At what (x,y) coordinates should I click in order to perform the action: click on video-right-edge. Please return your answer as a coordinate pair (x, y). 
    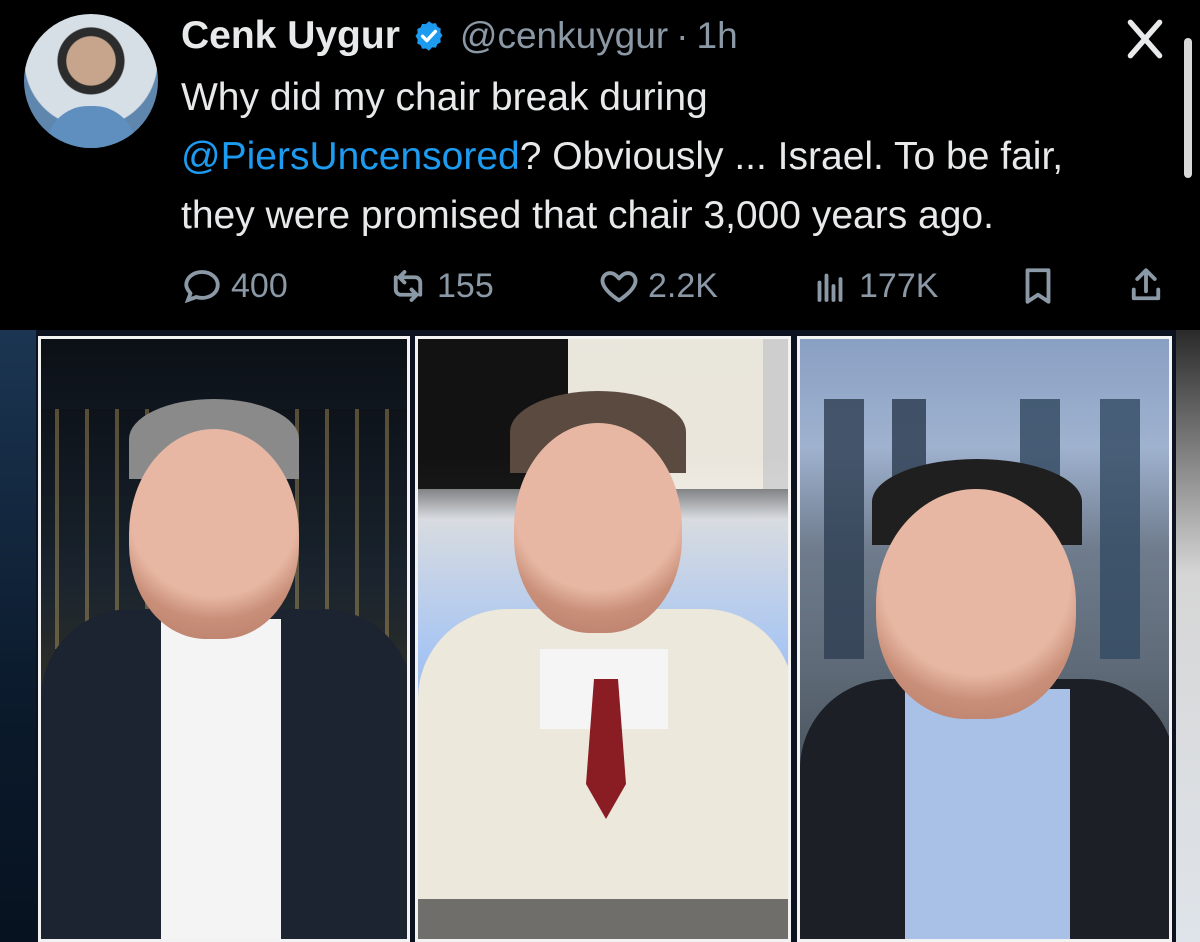
    Looking at the image, I should click on (1188, 636).